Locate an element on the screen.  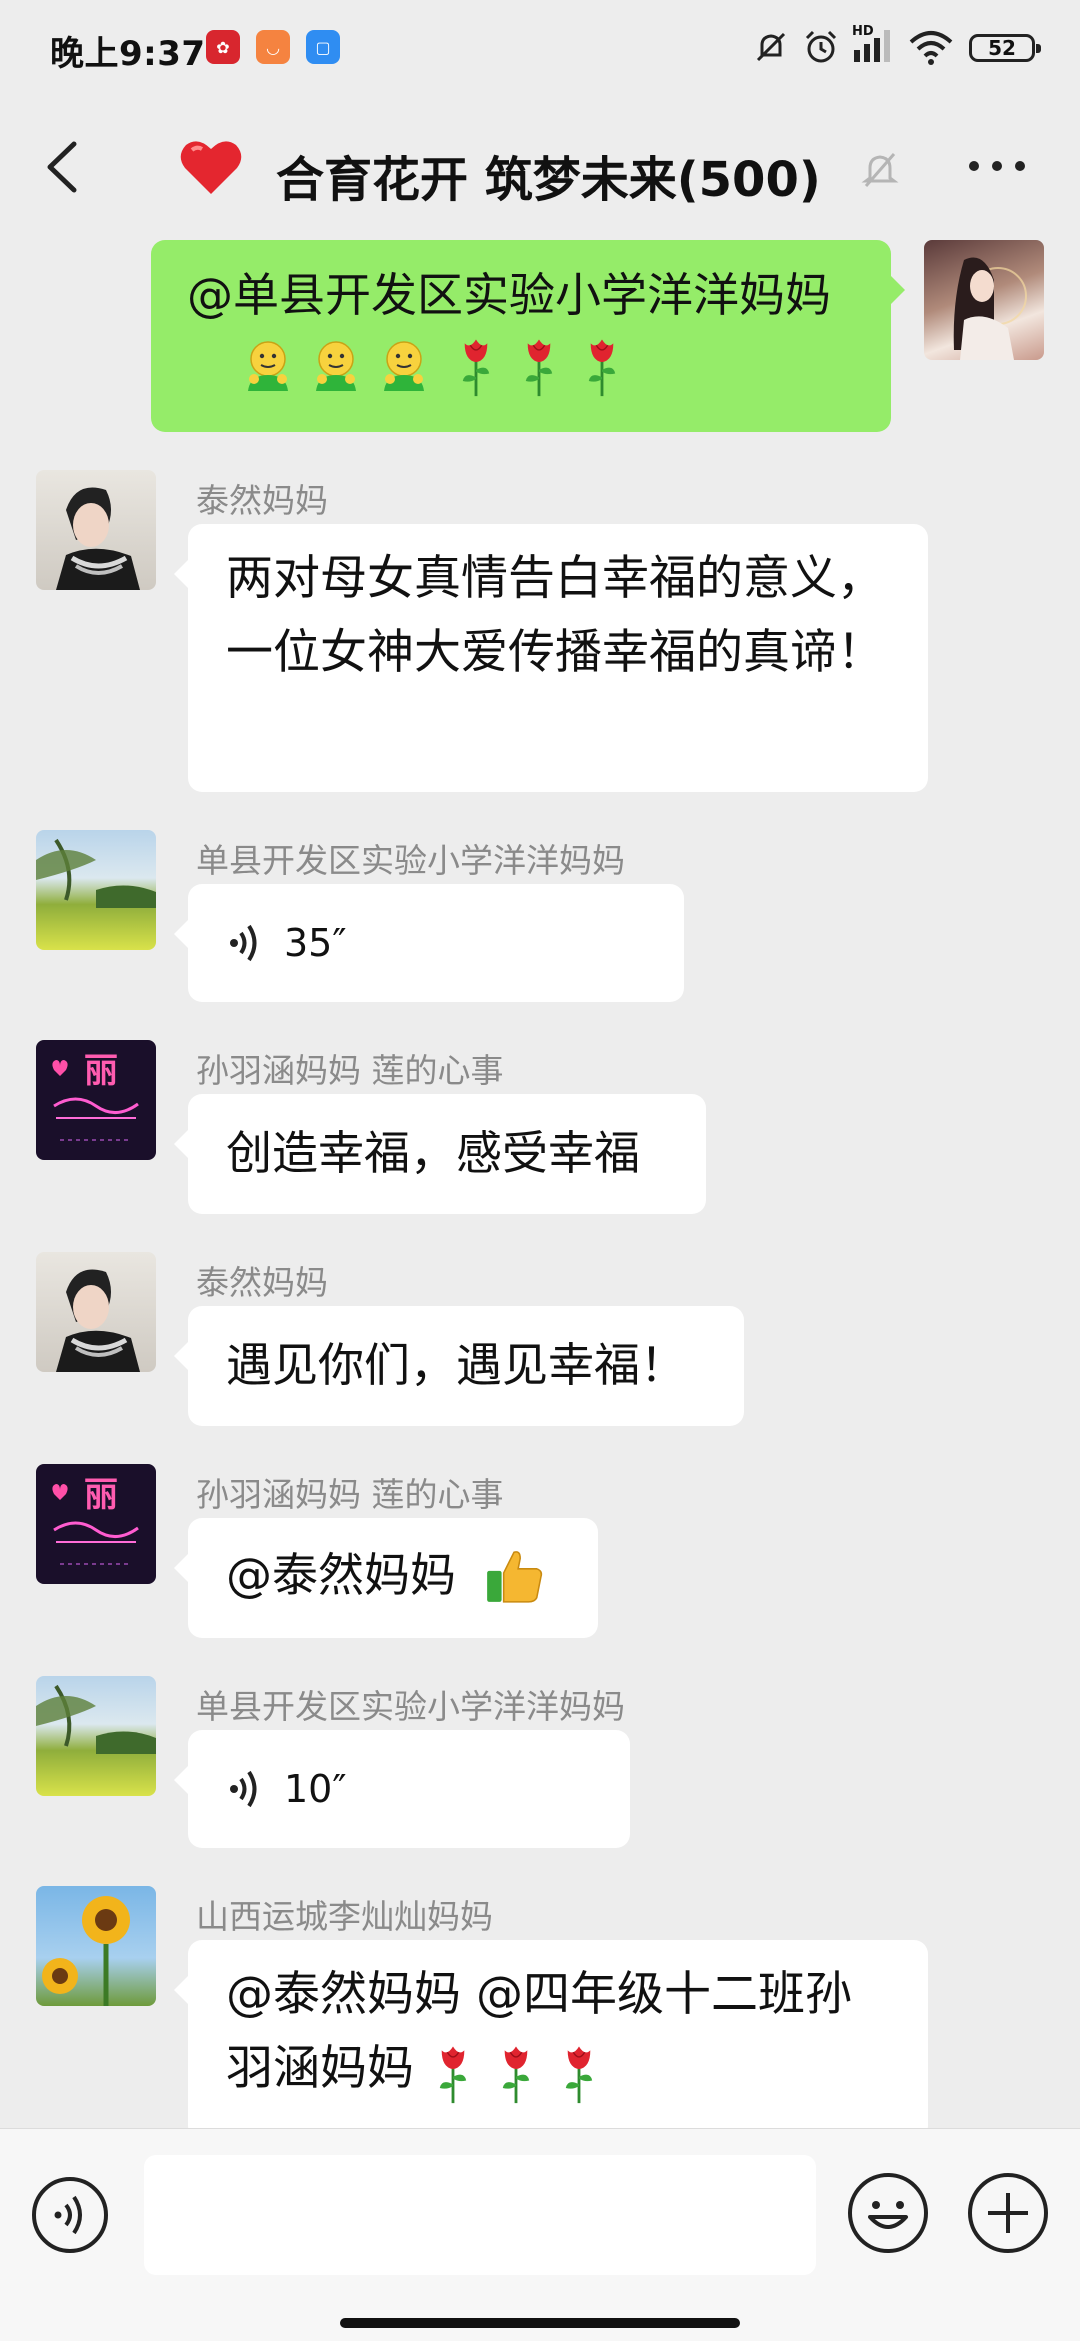
signal-icon: HD is located at coordinates (875, 44).